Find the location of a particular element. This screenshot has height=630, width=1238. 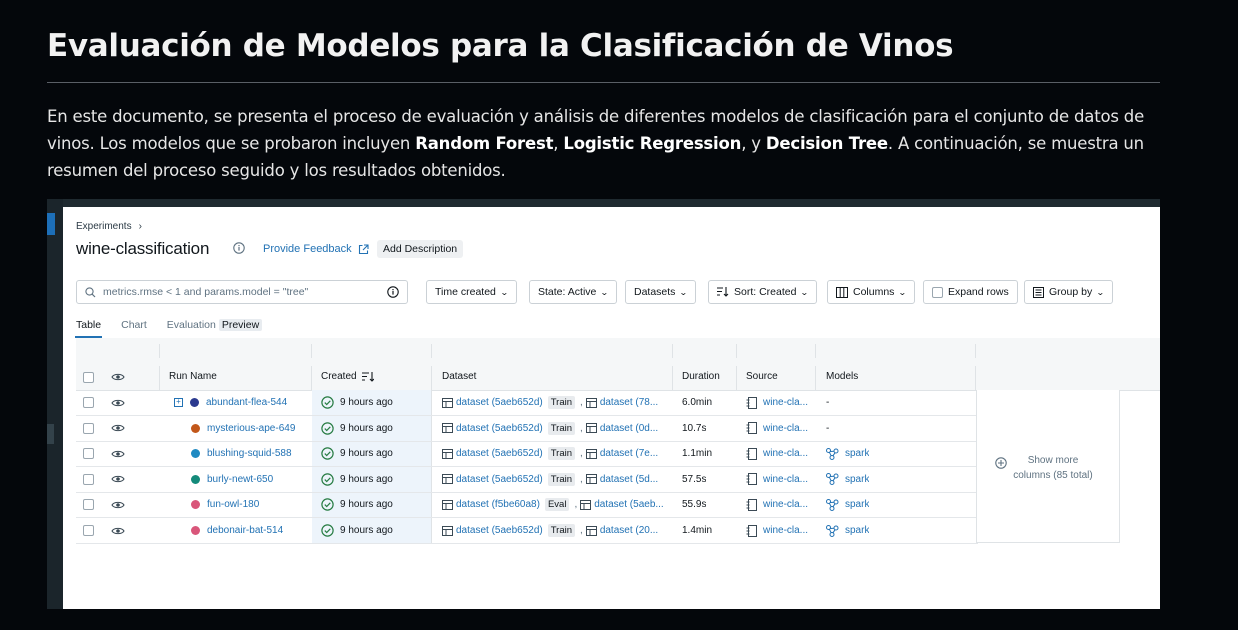

expand-rows-toggle: Expand rows is located at coordinates (970, 292).